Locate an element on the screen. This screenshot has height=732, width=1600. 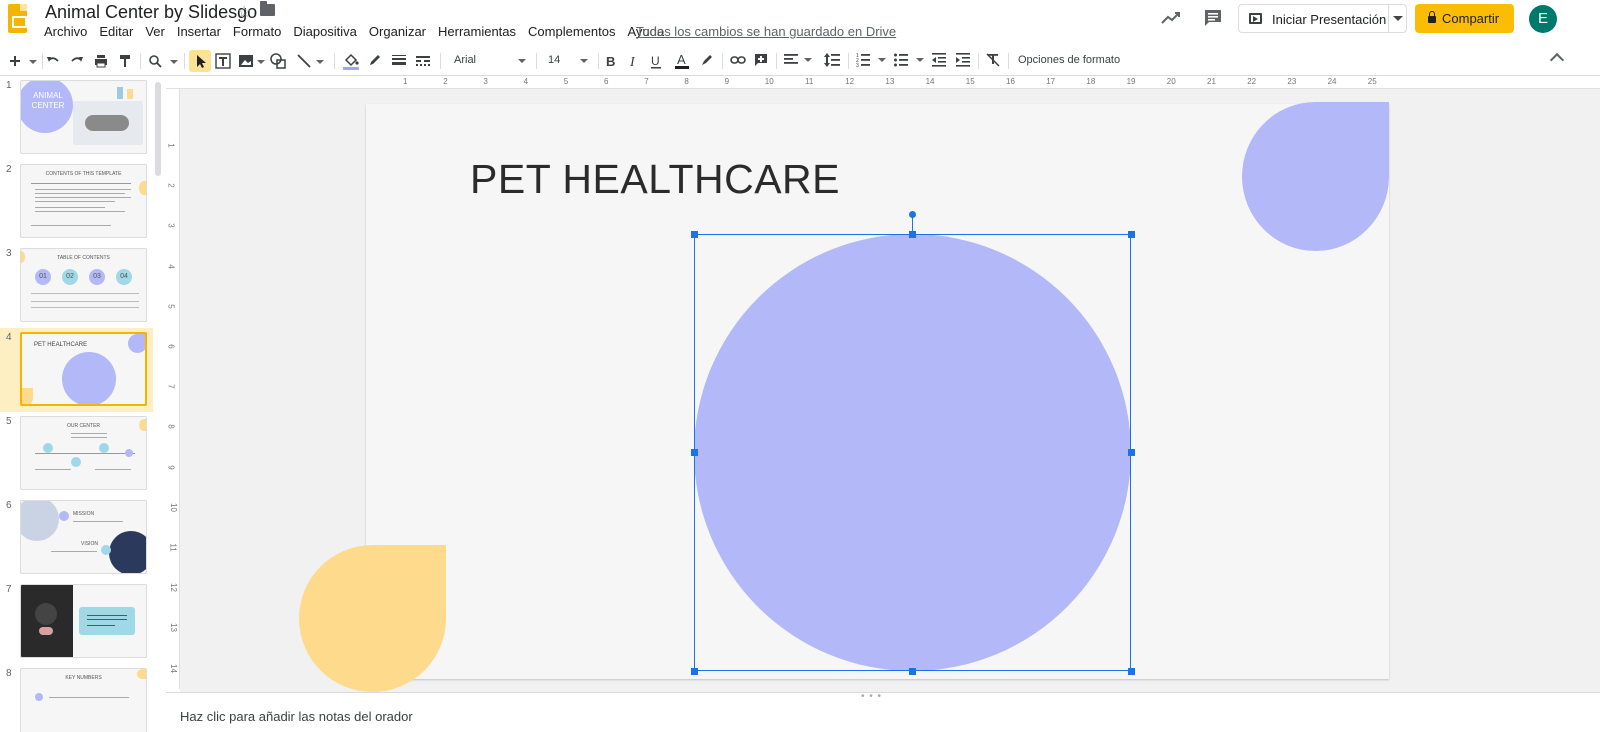
folder-icon is located at coordinates (267, 8).